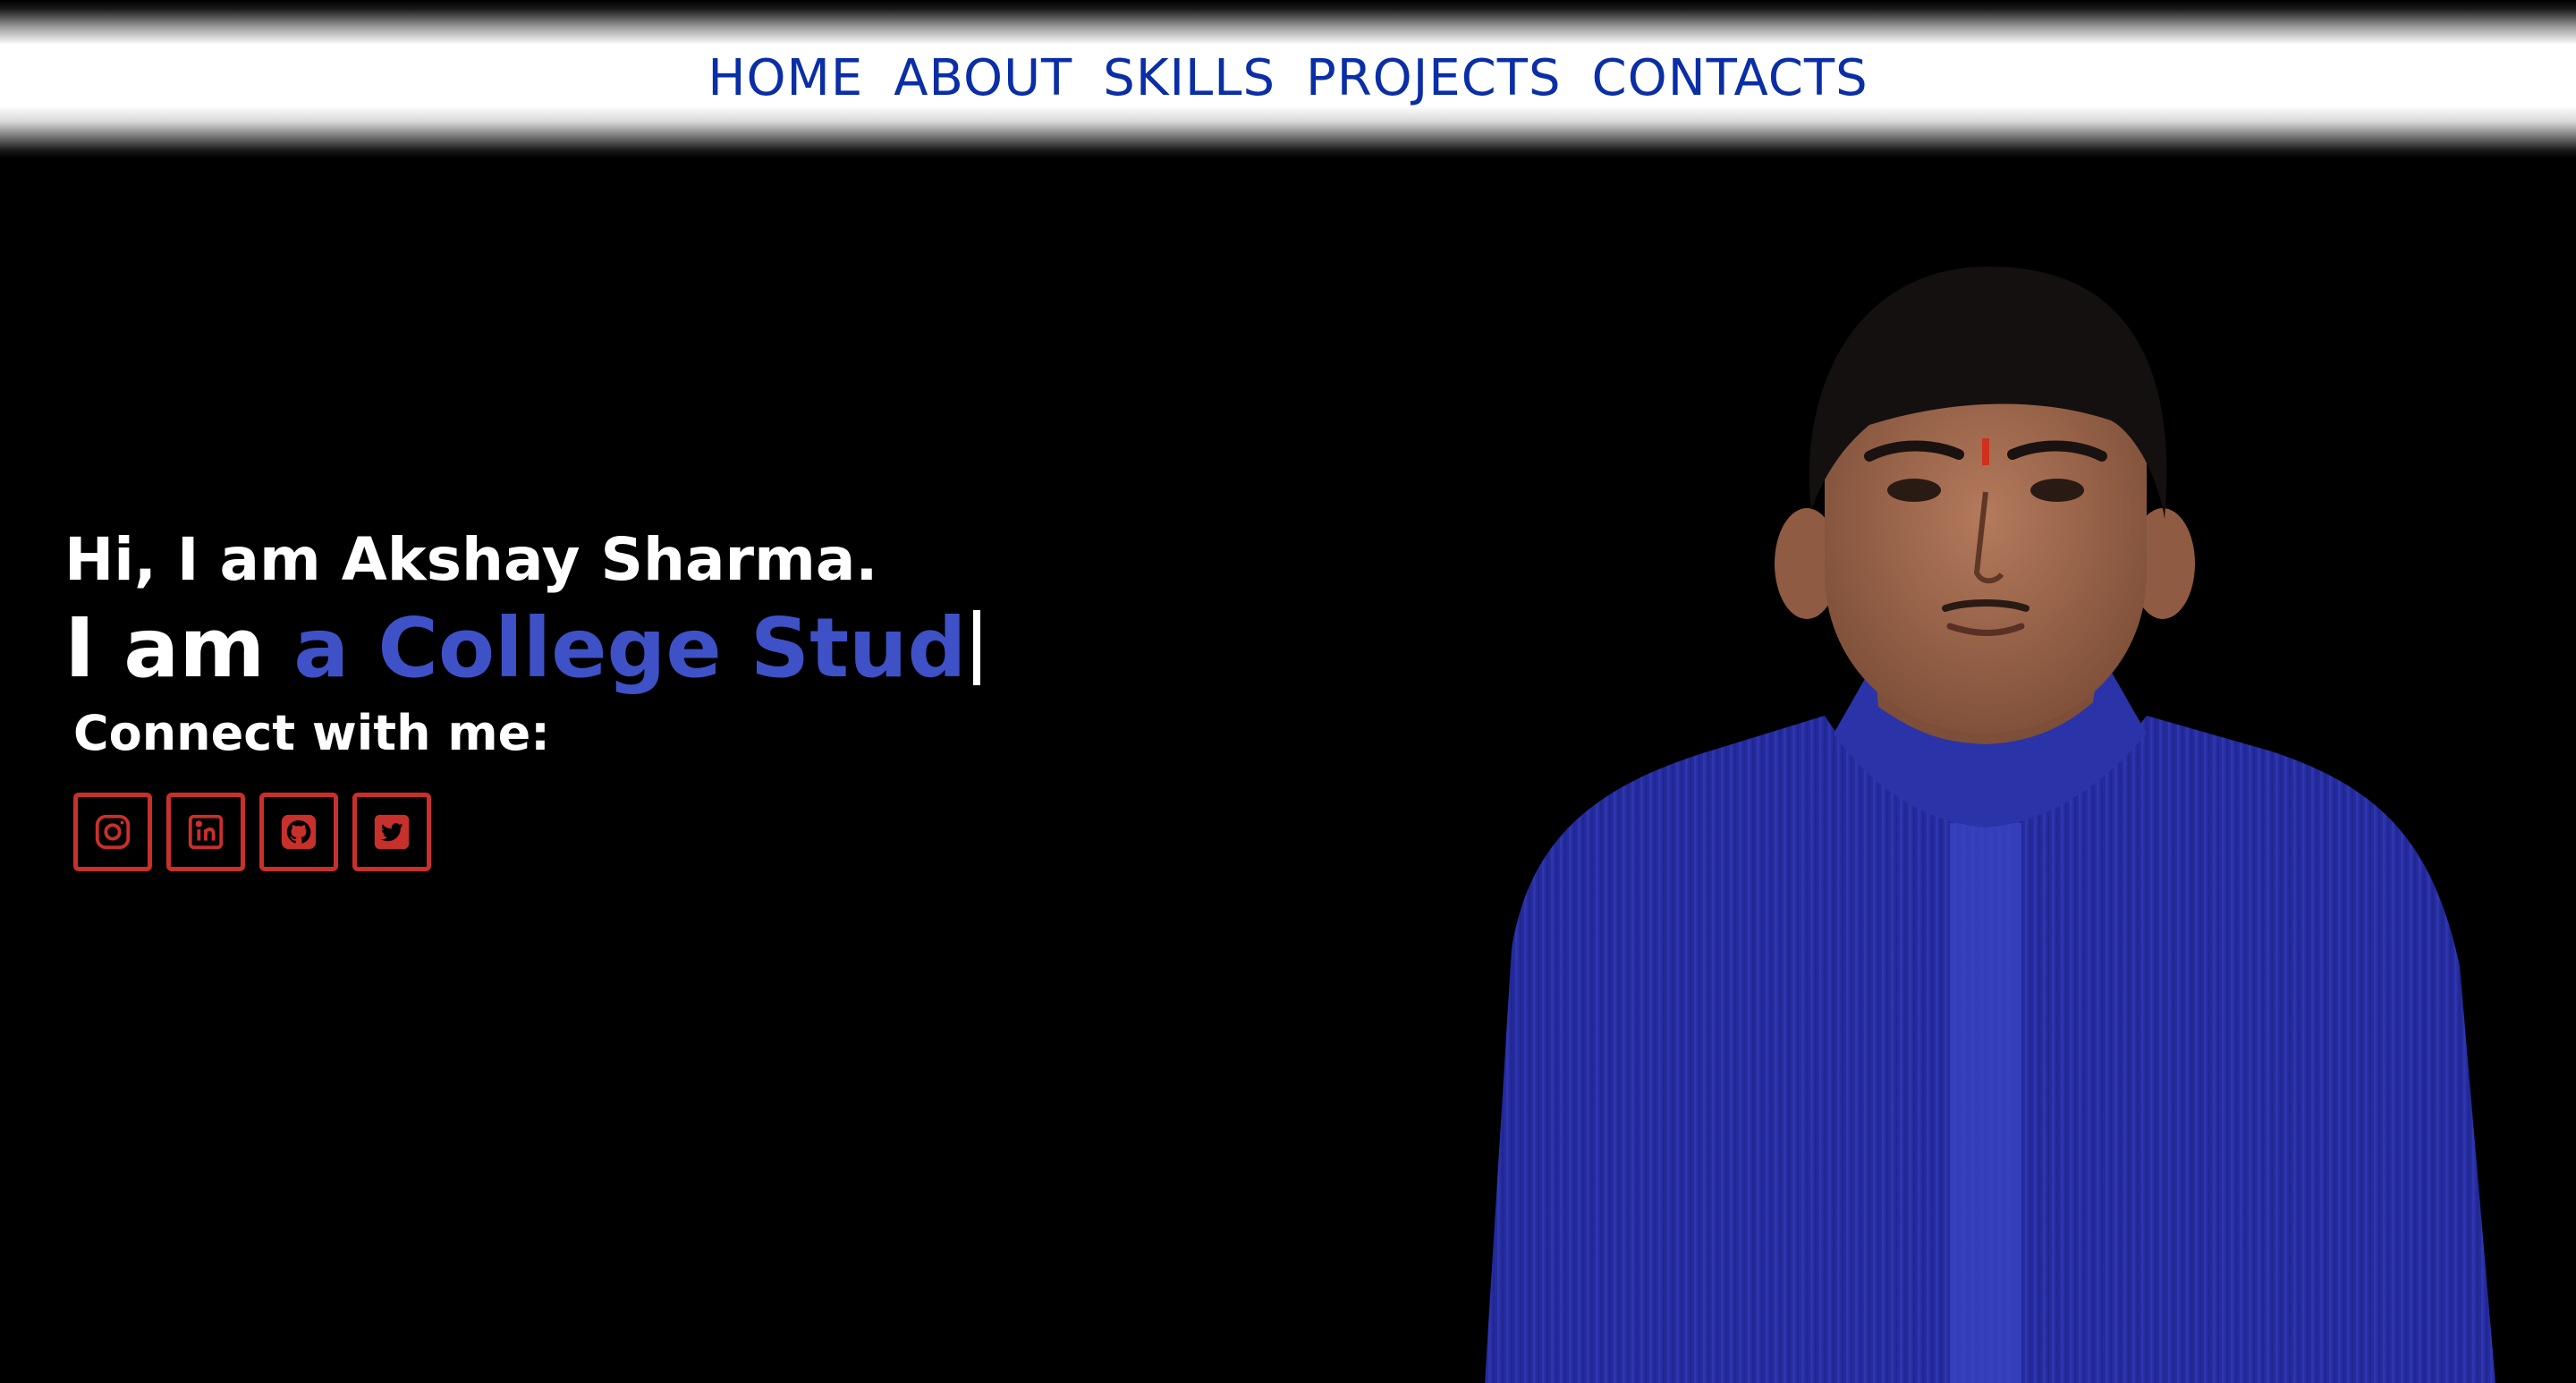 The height and width of the screenshot is (1383, 2576). Describe the element at coordinates (471, 559) in the screenshot. I see `greeting-heading: Hi, I am Akshay Sharma.` at that location.